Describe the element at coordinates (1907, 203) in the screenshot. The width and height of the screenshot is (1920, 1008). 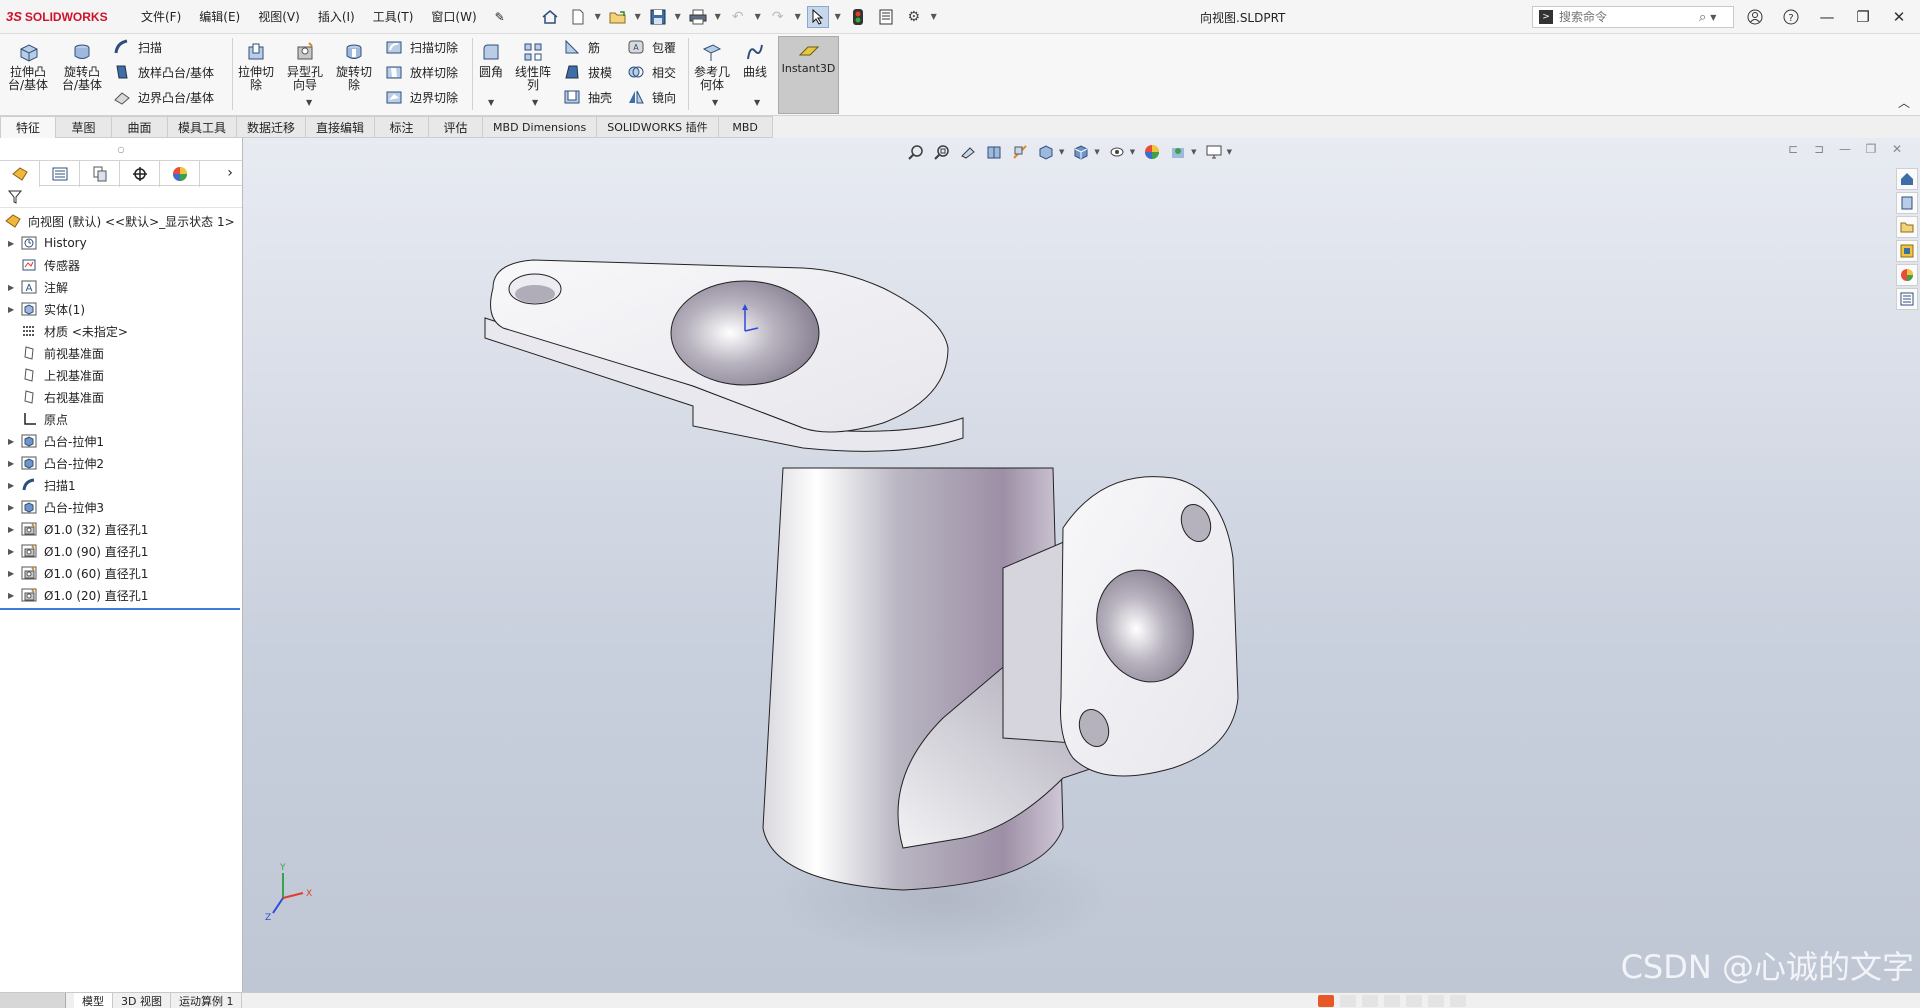
I see `design-library-icon` at that location.